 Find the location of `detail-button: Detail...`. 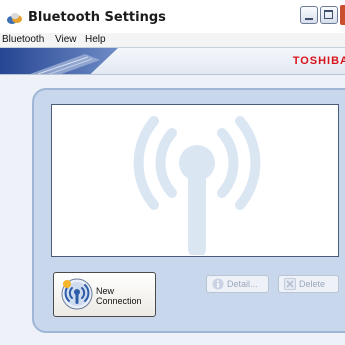

detail-button: Detail... is located at coordinates (237, 284).